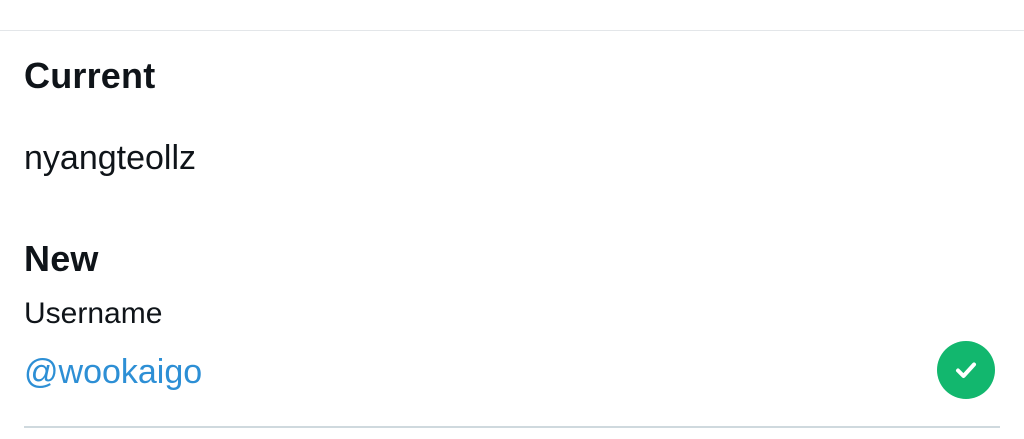  I want to click on username-field-label: Username, so click(93, 313).